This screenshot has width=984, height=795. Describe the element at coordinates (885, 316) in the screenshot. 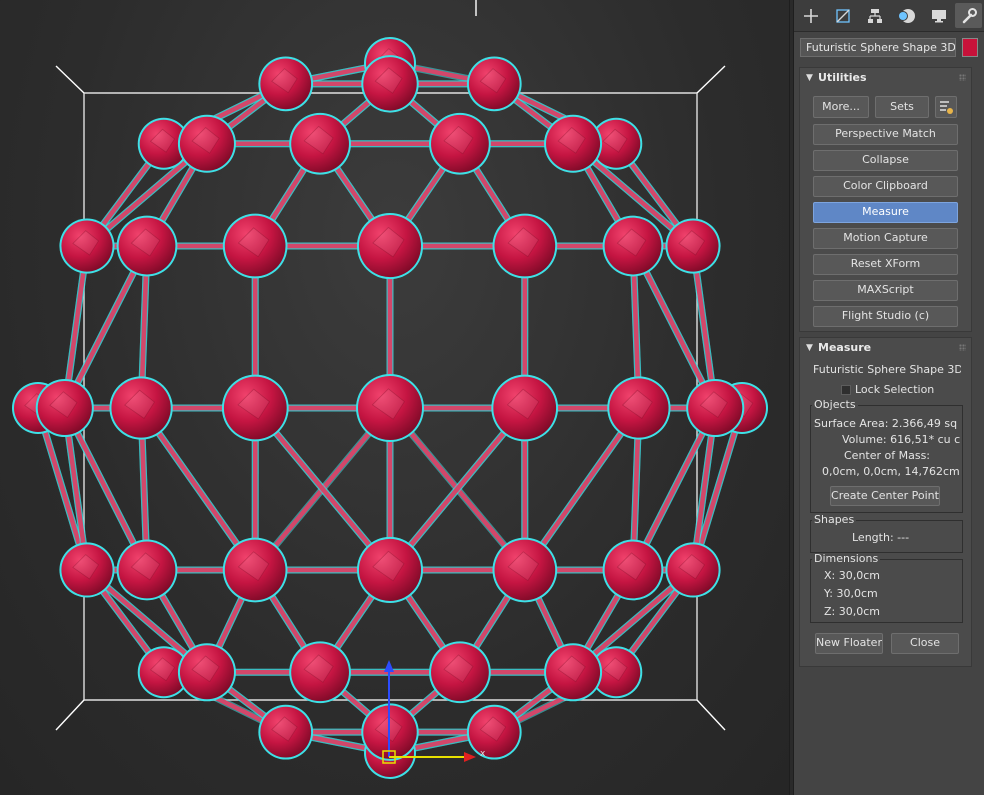

I see `utility-flight-studio-c-button: Flight Studio (c)` at that location.